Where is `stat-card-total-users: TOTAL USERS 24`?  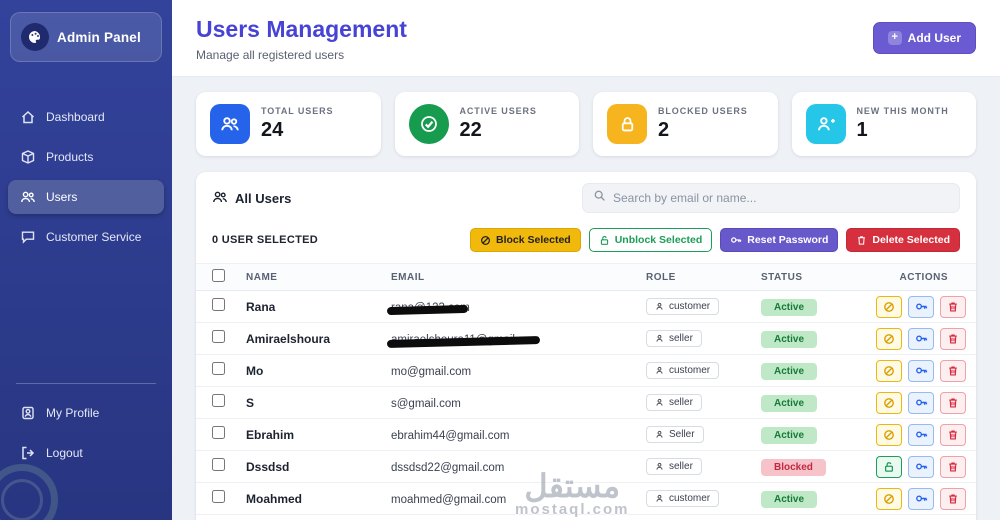 stat-card-total-users: TOTAL USERS 24 is located at coordinates (288, 124).